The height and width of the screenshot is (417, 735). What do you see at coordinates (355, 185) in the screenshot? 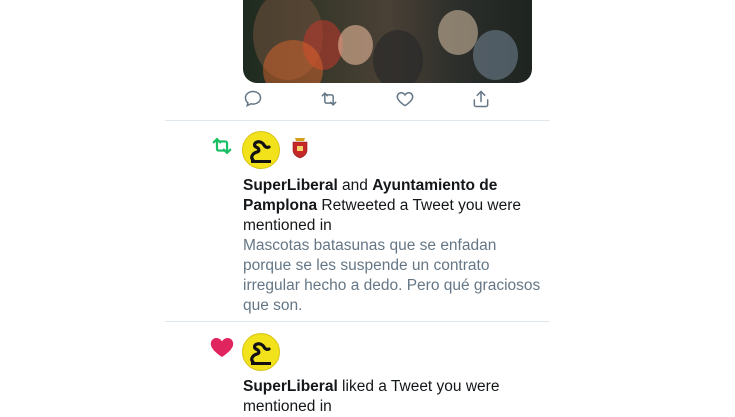
I see `conjunction-text: and` at bounding box center [355, 185].